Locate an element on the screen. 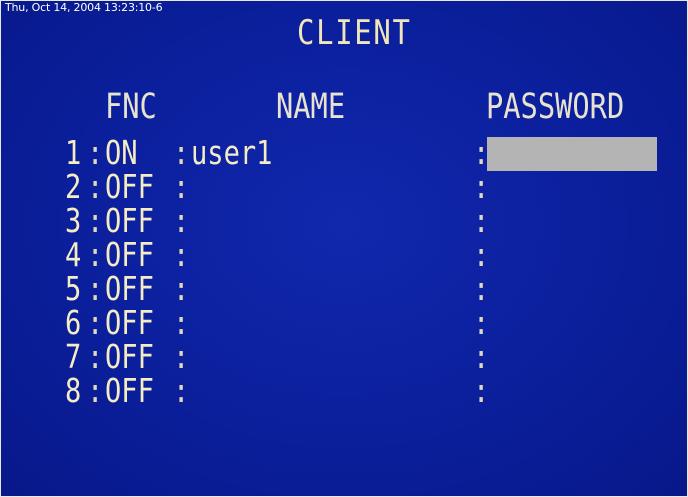 Image resolution: width=688 pixels, height=497 pixels. client-row: 3: OFF:: is located at coordinates (344, 220).